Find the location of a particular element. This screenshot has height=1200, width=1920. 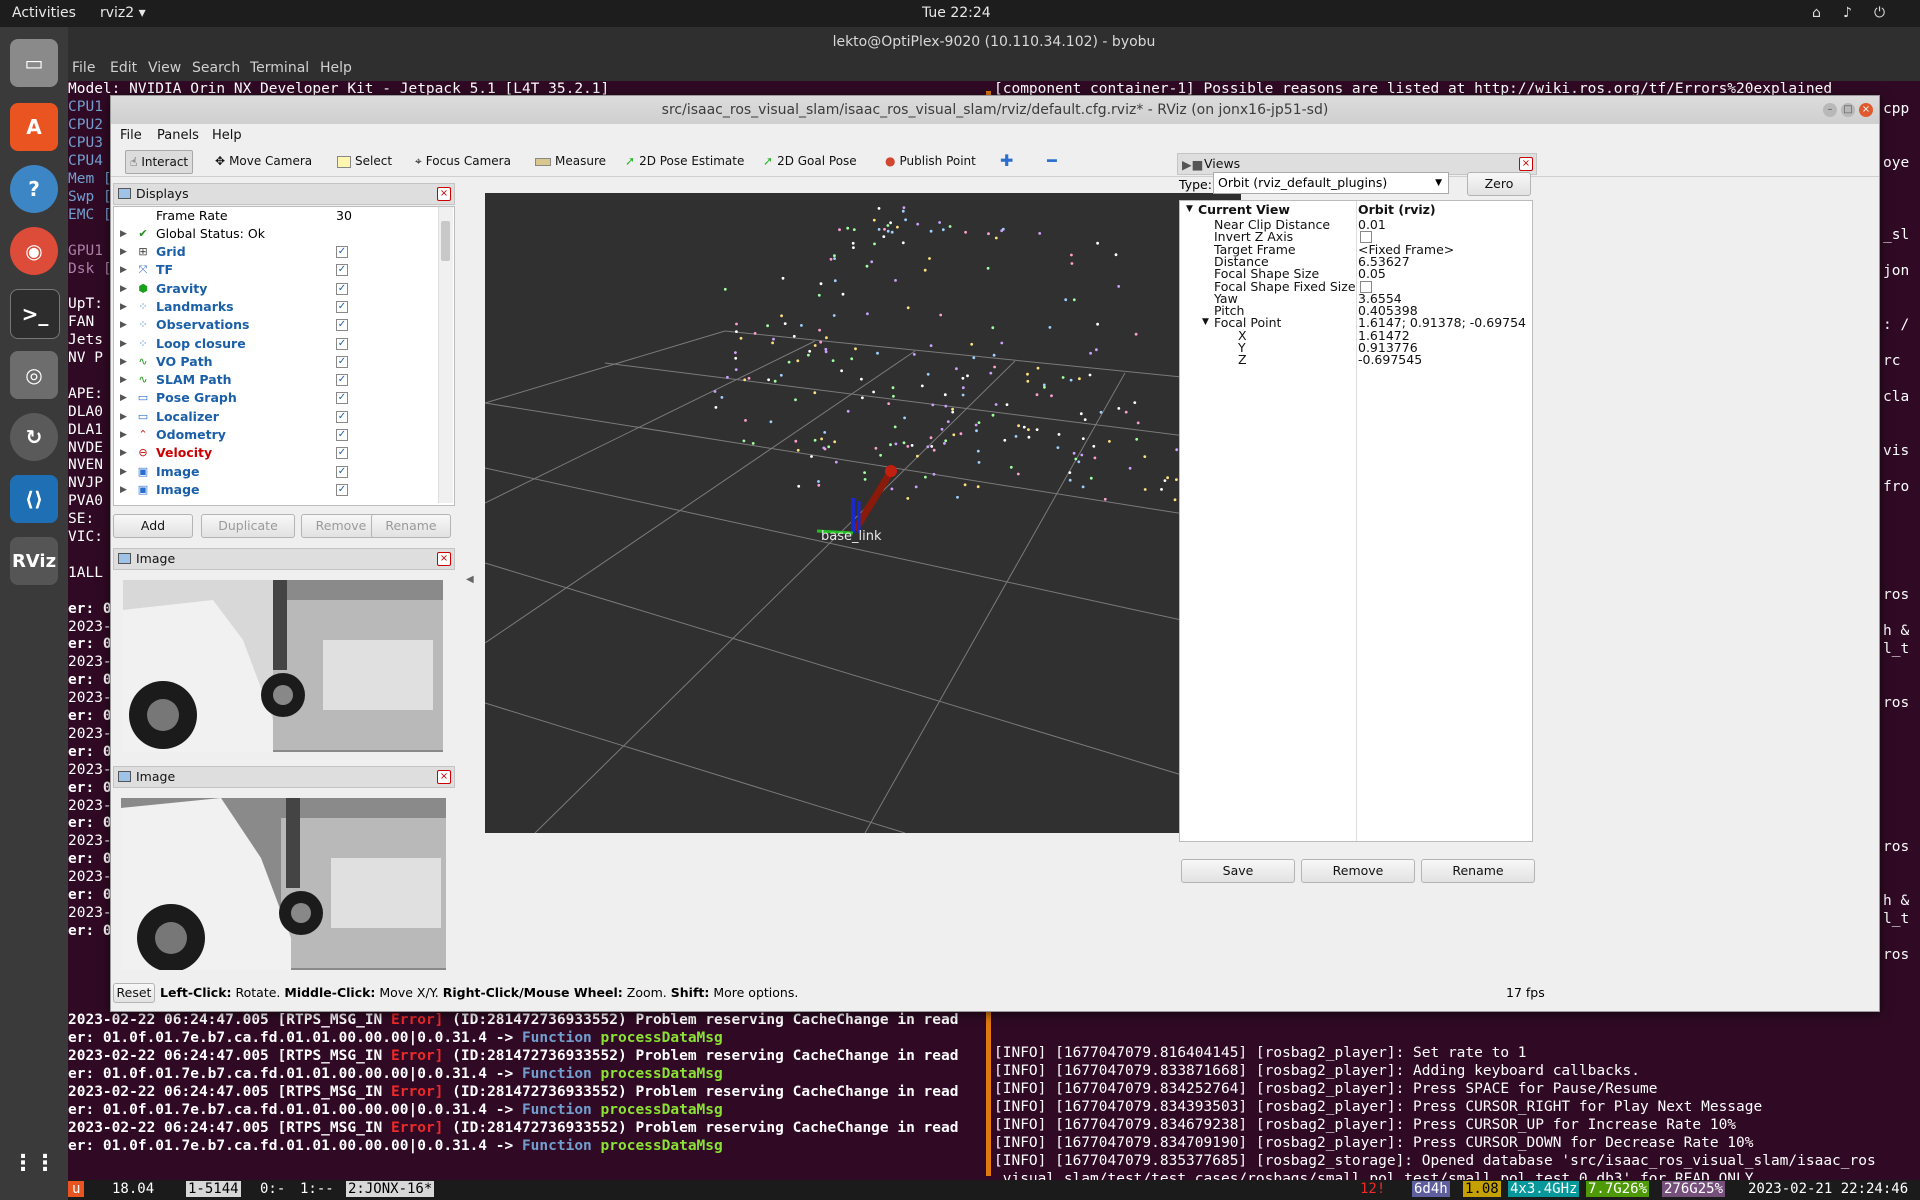

updater-icon: ↻ is located at coordinates (34, 437).